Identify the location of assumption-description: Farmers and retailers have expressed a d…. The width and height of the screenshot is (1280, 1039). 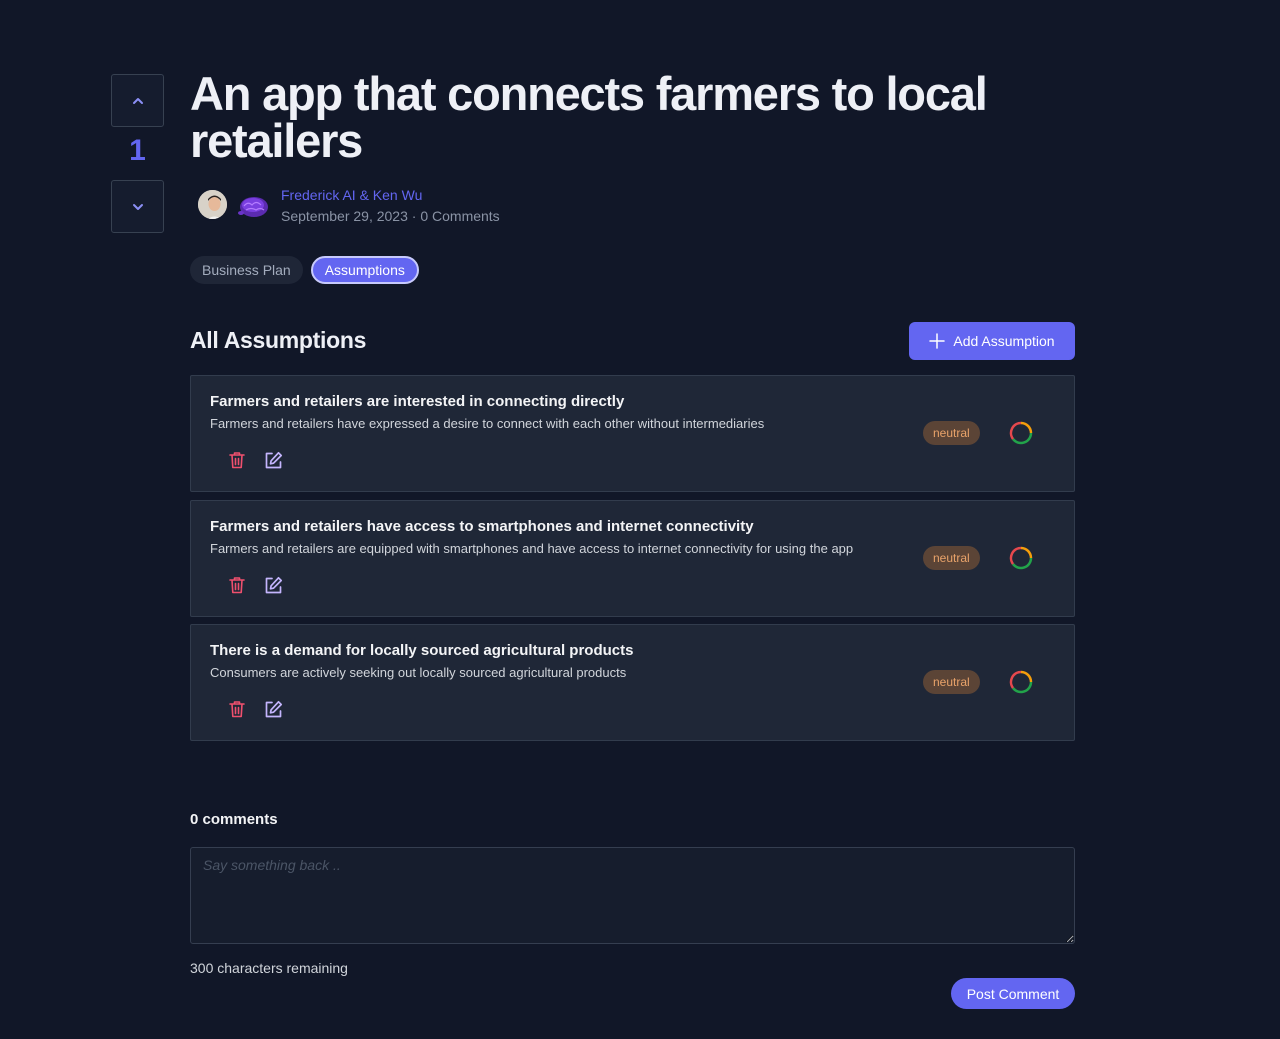
(487, 423).